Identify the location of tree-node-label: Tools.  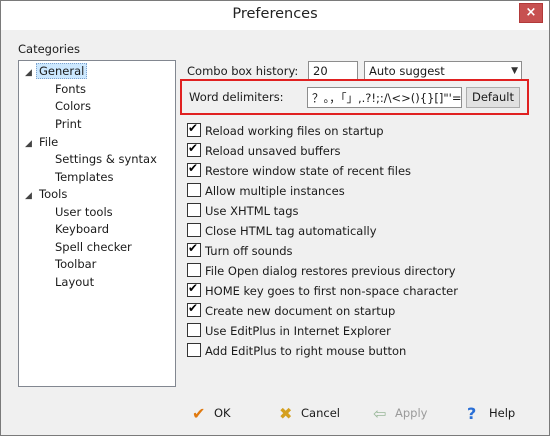
(53, 194).